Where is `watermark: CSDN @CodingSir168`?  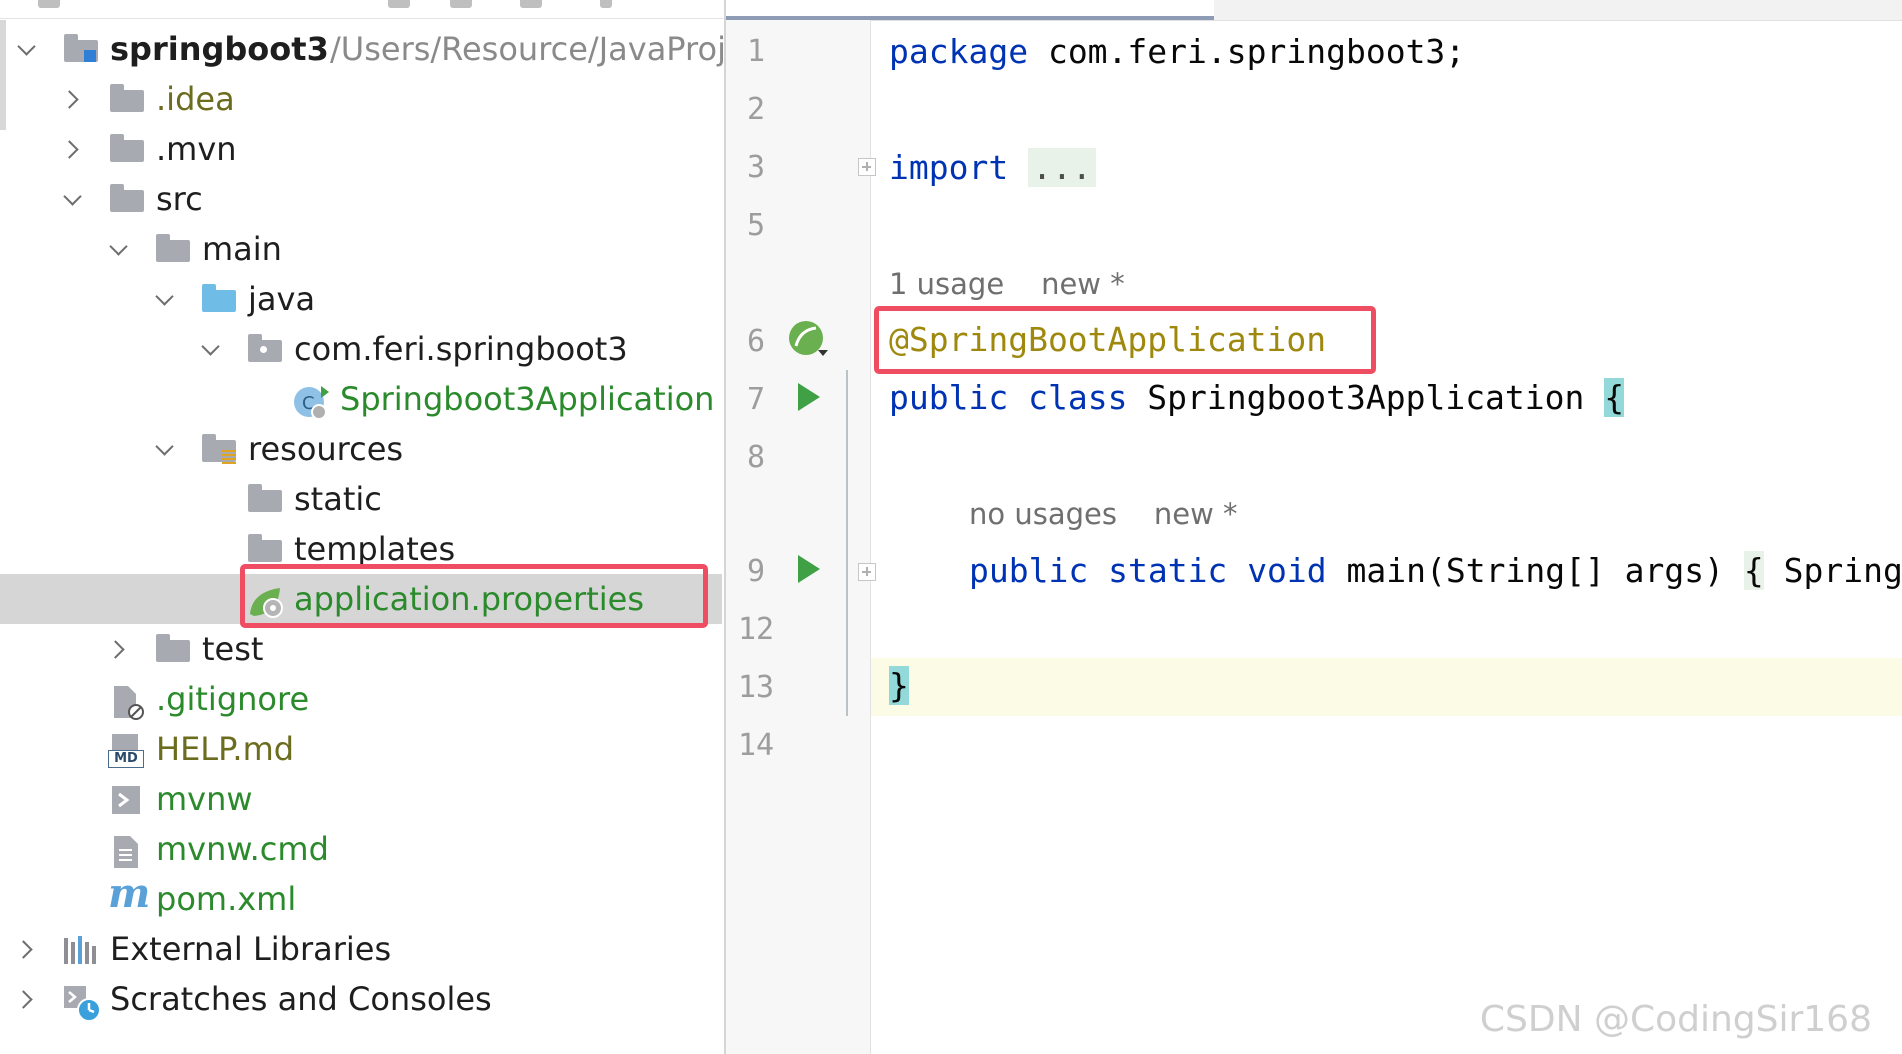 watermark: CSDN @CodingSir168 is located at coordinates (1675, 1019).